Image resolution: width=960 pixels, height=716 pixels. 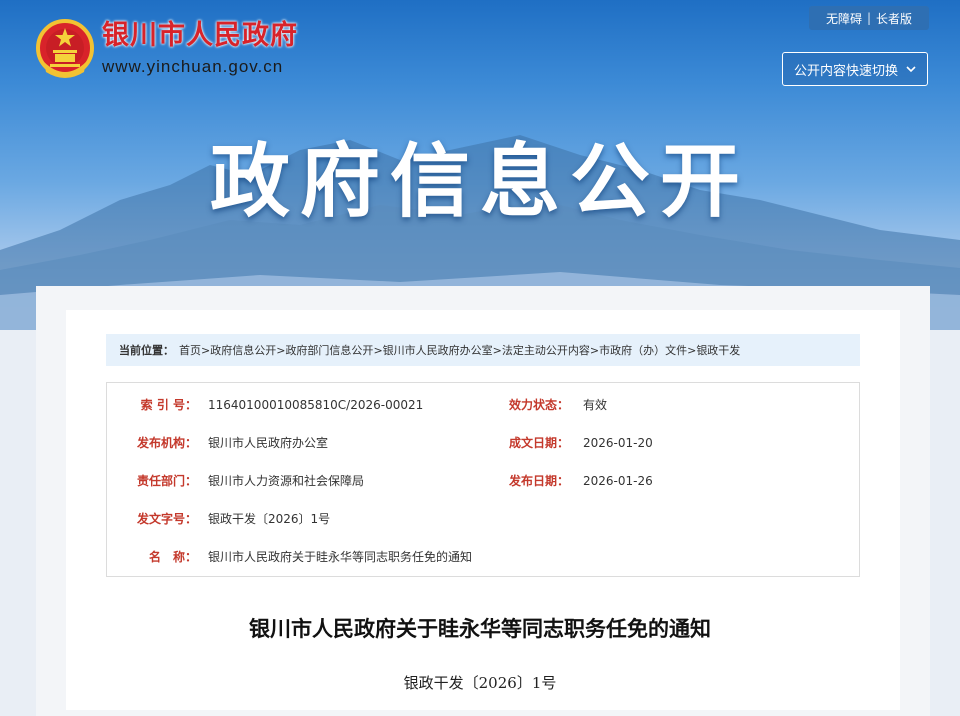 What do you see at coordinates (146, 350) in the screenshot?
I see `breadcrumb-label: 当前位置：` at bounding box center [146, 350].